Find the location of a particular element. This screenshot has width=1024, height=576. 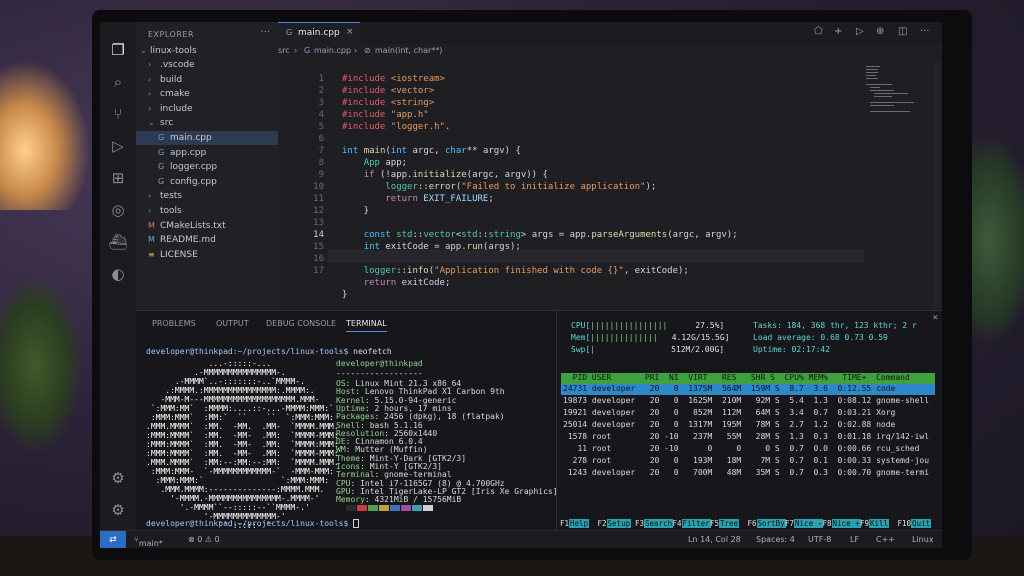

remote-explorer-icon: ◎ is located at coordinates (118, 210).